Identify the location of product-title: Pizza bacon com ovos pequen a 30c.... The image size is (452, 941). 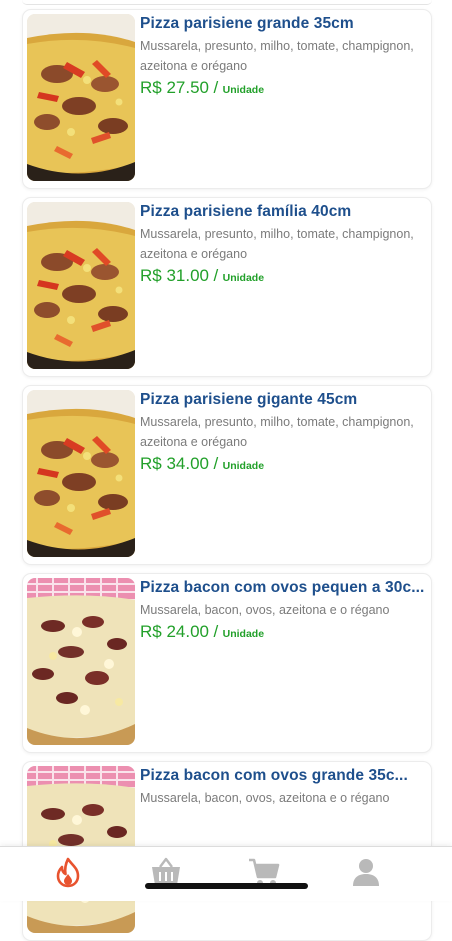
(282, 587).